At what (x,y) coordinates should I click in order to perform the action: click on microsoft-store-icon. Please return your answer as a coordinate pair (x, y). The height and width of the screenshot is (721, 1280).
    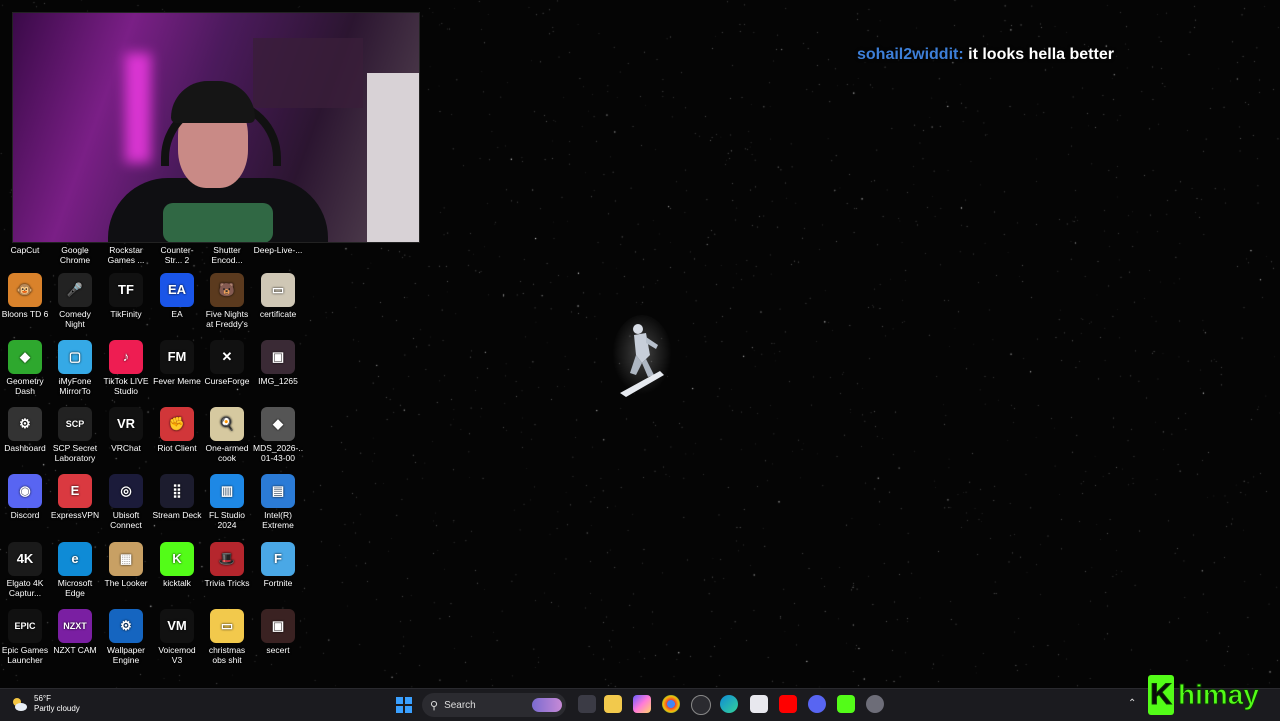
    Looking at the image, I should click on (759, 704).